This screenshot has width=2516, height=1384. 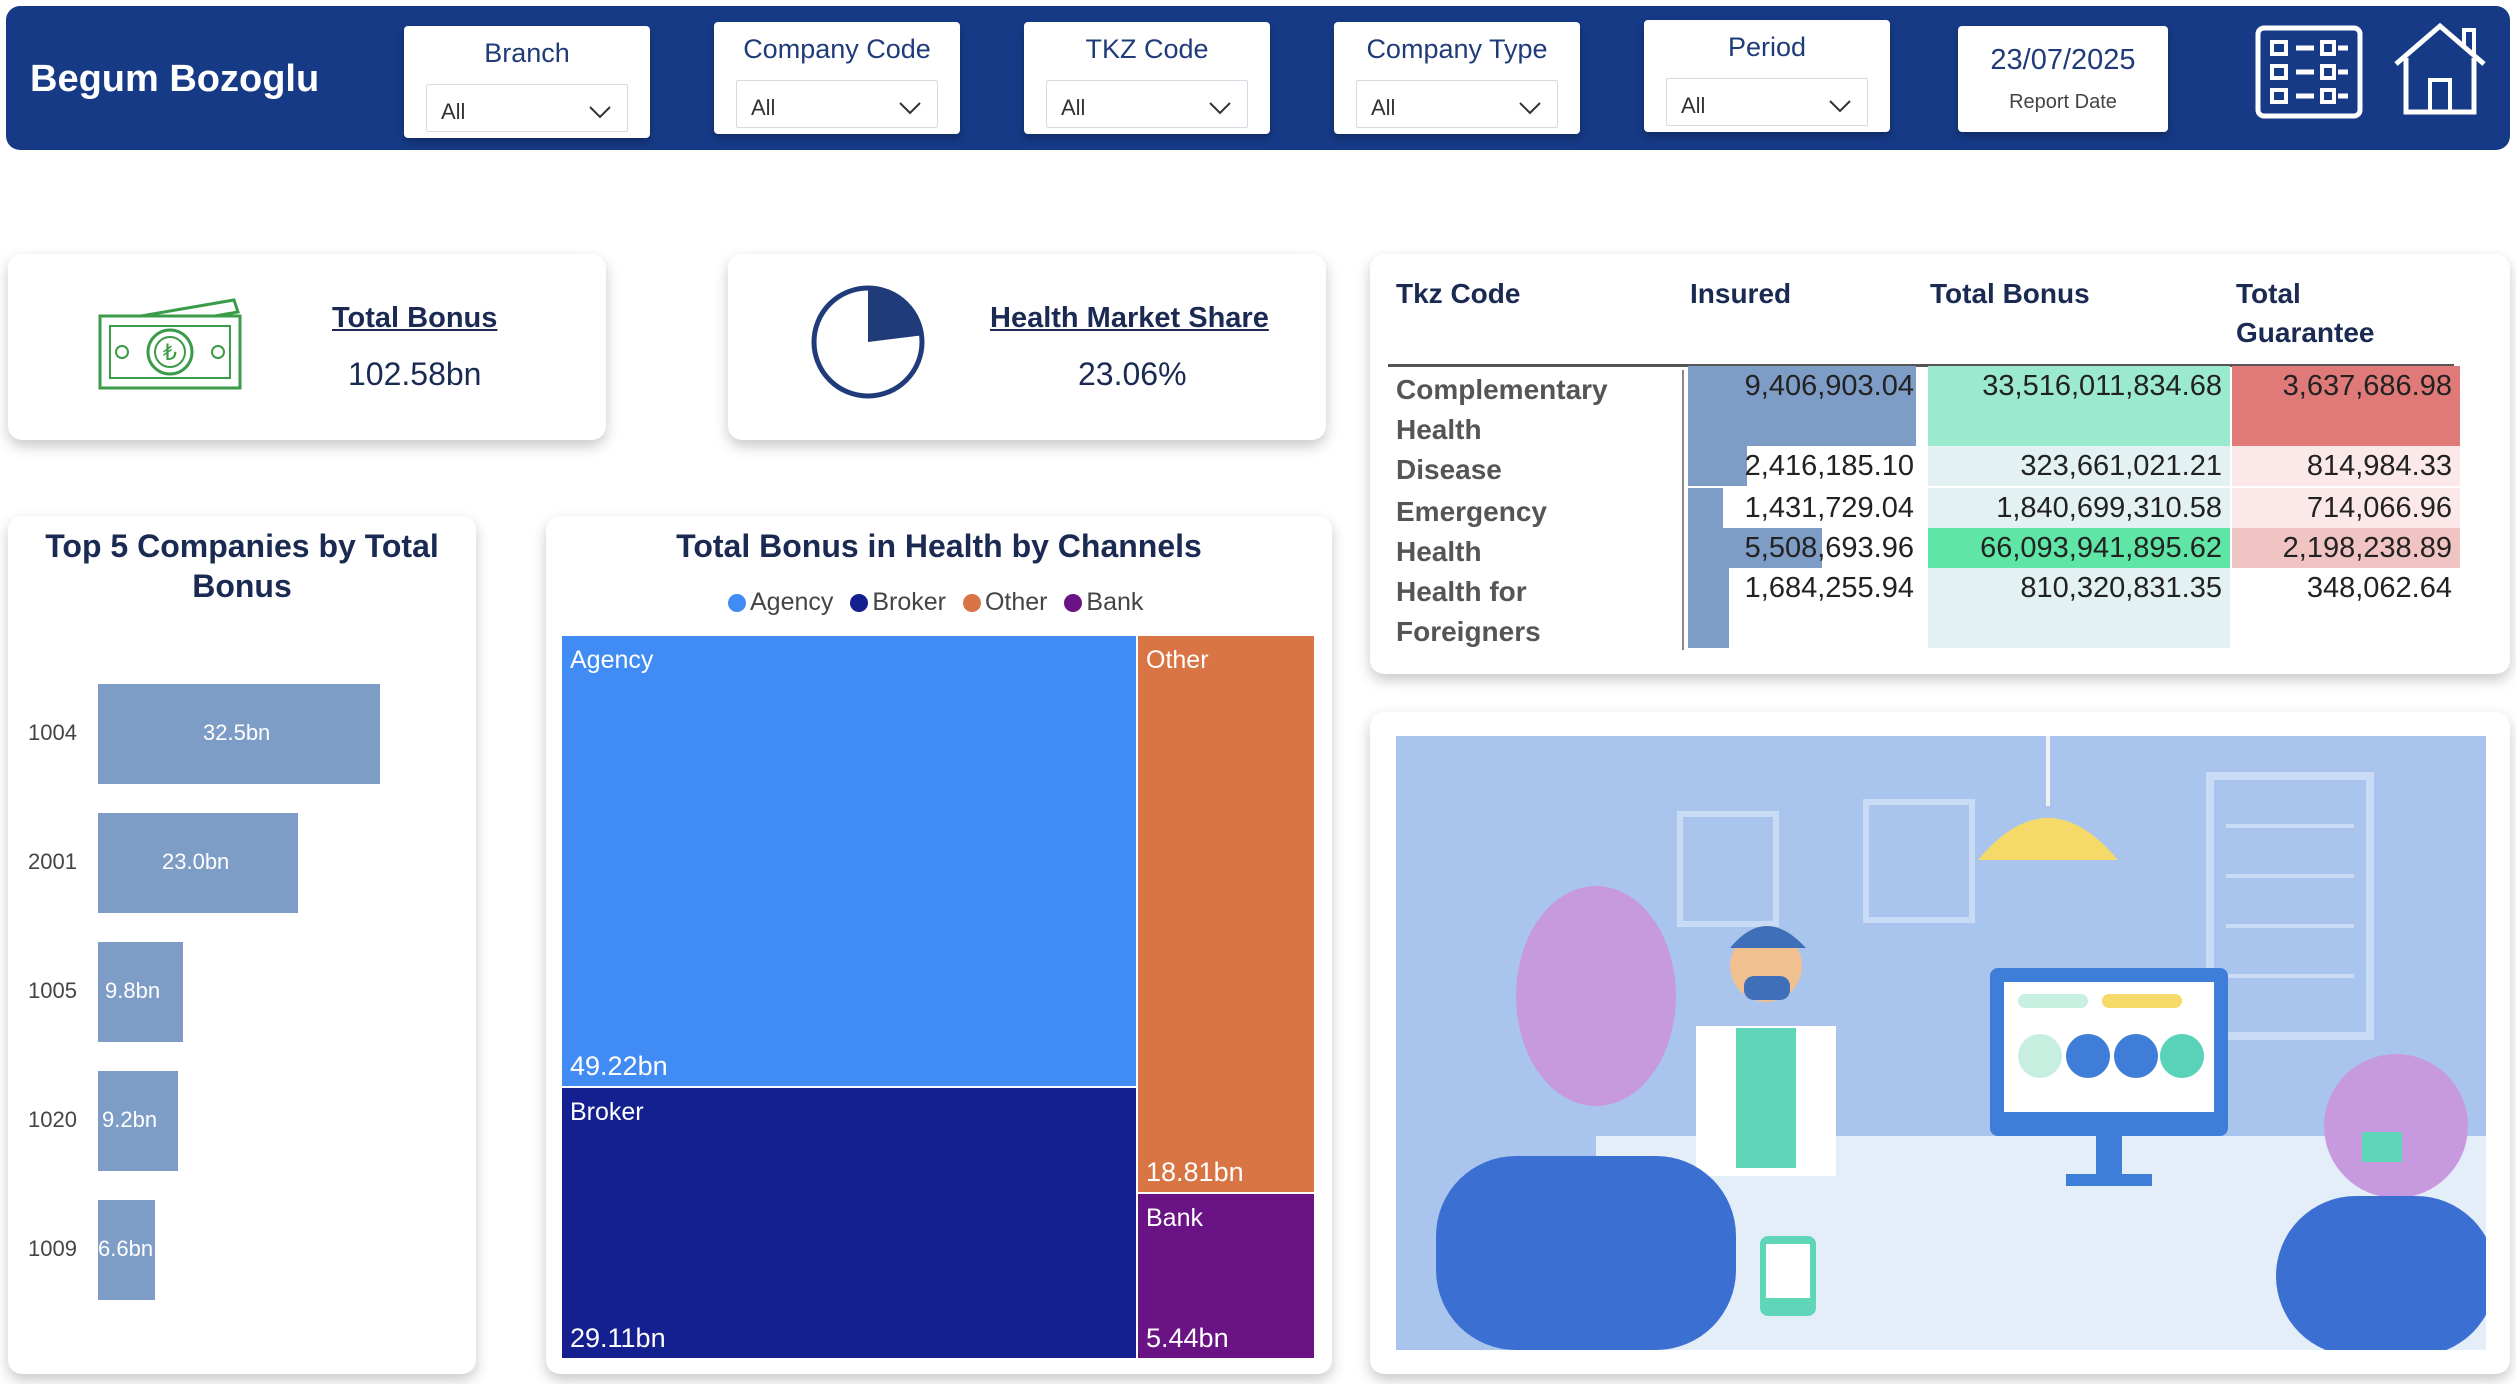 What do you see at coordinates (126, 1248) in the screenshot?
I see `bar-data-label: 6.6bn` at bounding box center [126, 1248].